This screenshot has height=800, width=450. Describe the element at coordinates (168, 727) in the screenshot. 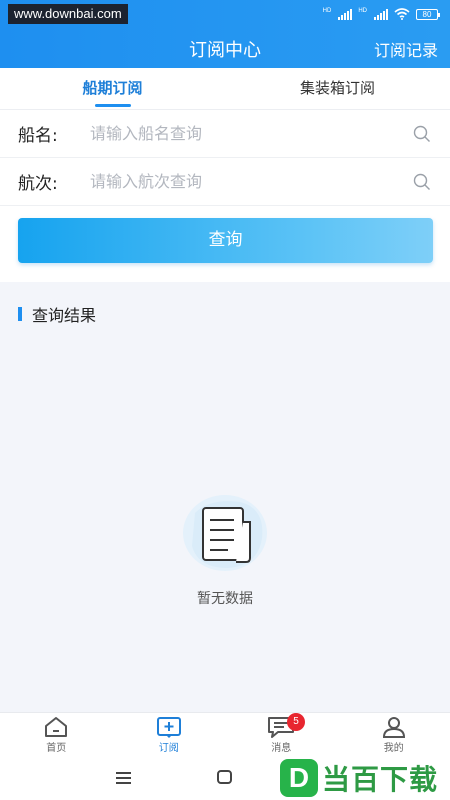

I see `subscribe-icon` at that location.